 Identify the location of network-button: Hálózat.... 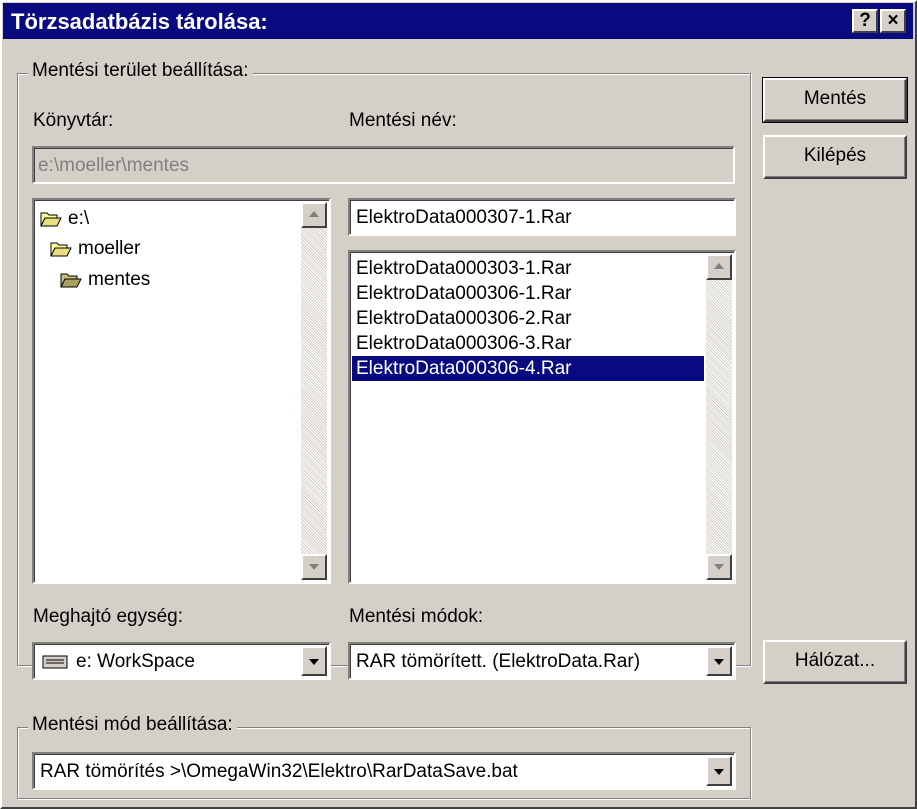
(835, 662).